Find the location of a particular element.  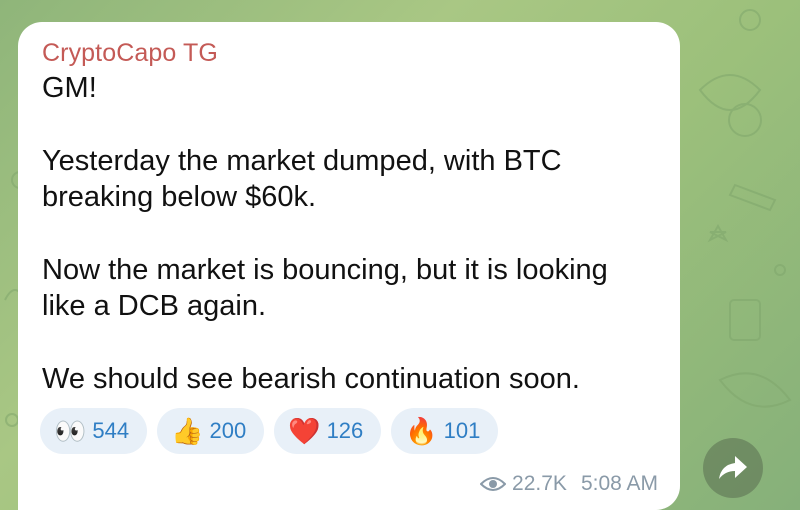

message-line: We should see bearish continuation soon. is located at coordinates (311, 379).